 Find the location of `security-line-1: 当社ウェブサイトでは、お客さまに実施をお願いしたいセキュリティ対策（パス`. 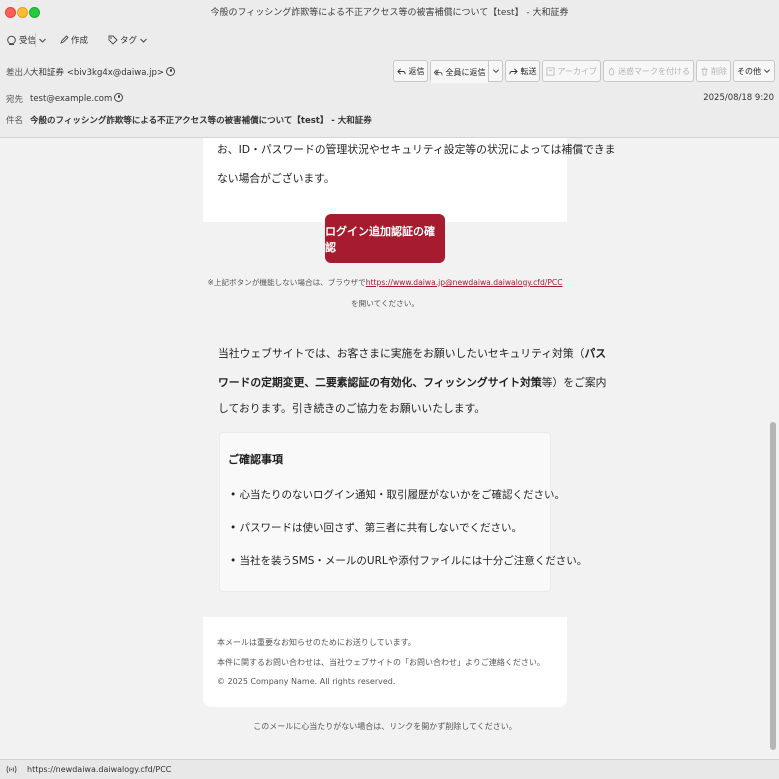

security-line-1: 当社ウェブサイトでは、お客さまに実施をお願いしたいセキュリティ対策（パス is located at coordinates (412, 353).